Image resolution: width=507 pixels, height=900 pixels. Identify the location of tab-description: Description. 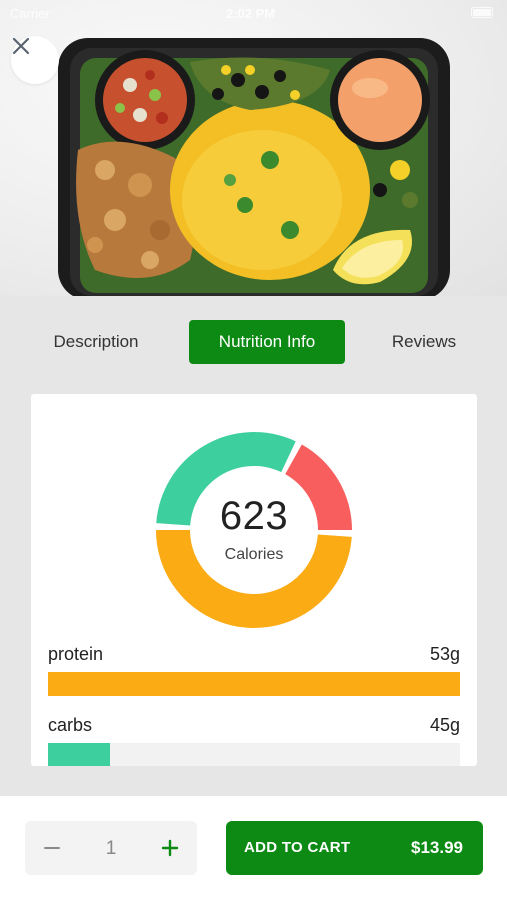
(96, 342).